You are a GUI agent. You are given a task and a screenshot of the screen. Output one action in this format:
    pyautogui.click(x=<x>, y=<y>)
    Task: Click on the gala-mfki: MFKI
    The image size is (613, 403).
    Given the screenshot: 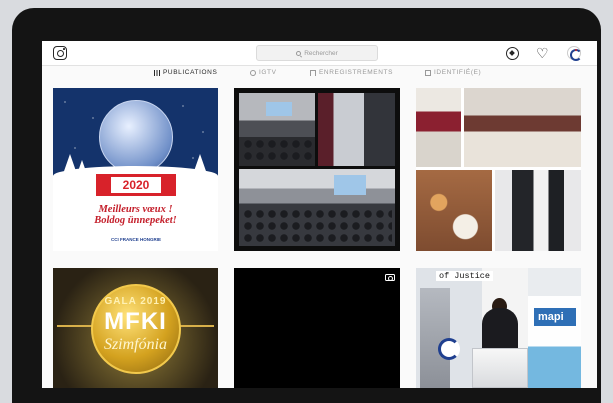 What is the action you would take?
    pyautogui.click(x=135, y=321)
    